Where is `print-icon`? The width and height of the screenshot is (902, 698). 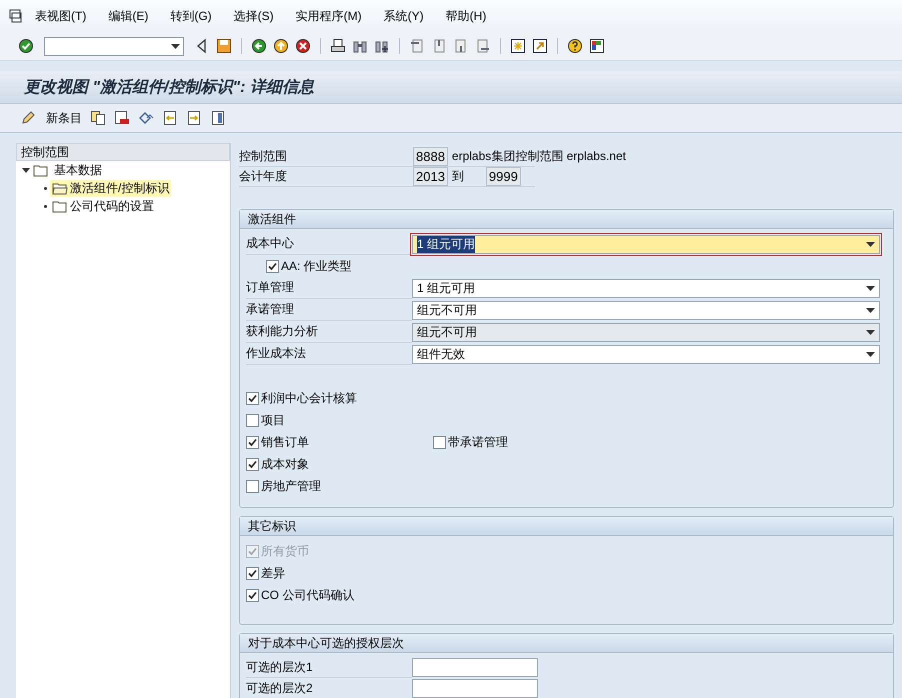
print-icon is located at coordinates (338, 46).